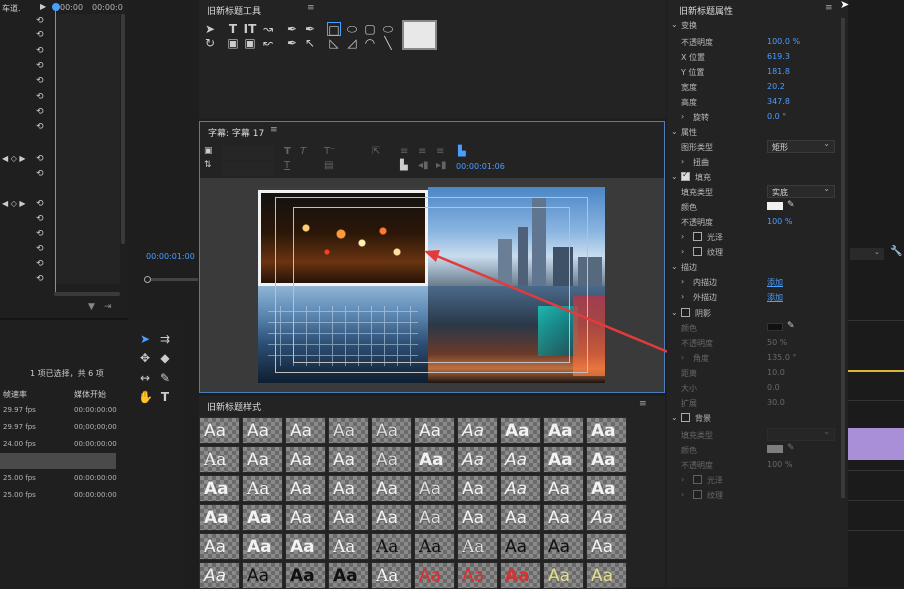 The height and width of the screenshot is (589, 904). Describe the element at coordinates (14, 158) in the screenshot. I see `keyframe-nav-icon: ◀ ◇ ▶` at that location.